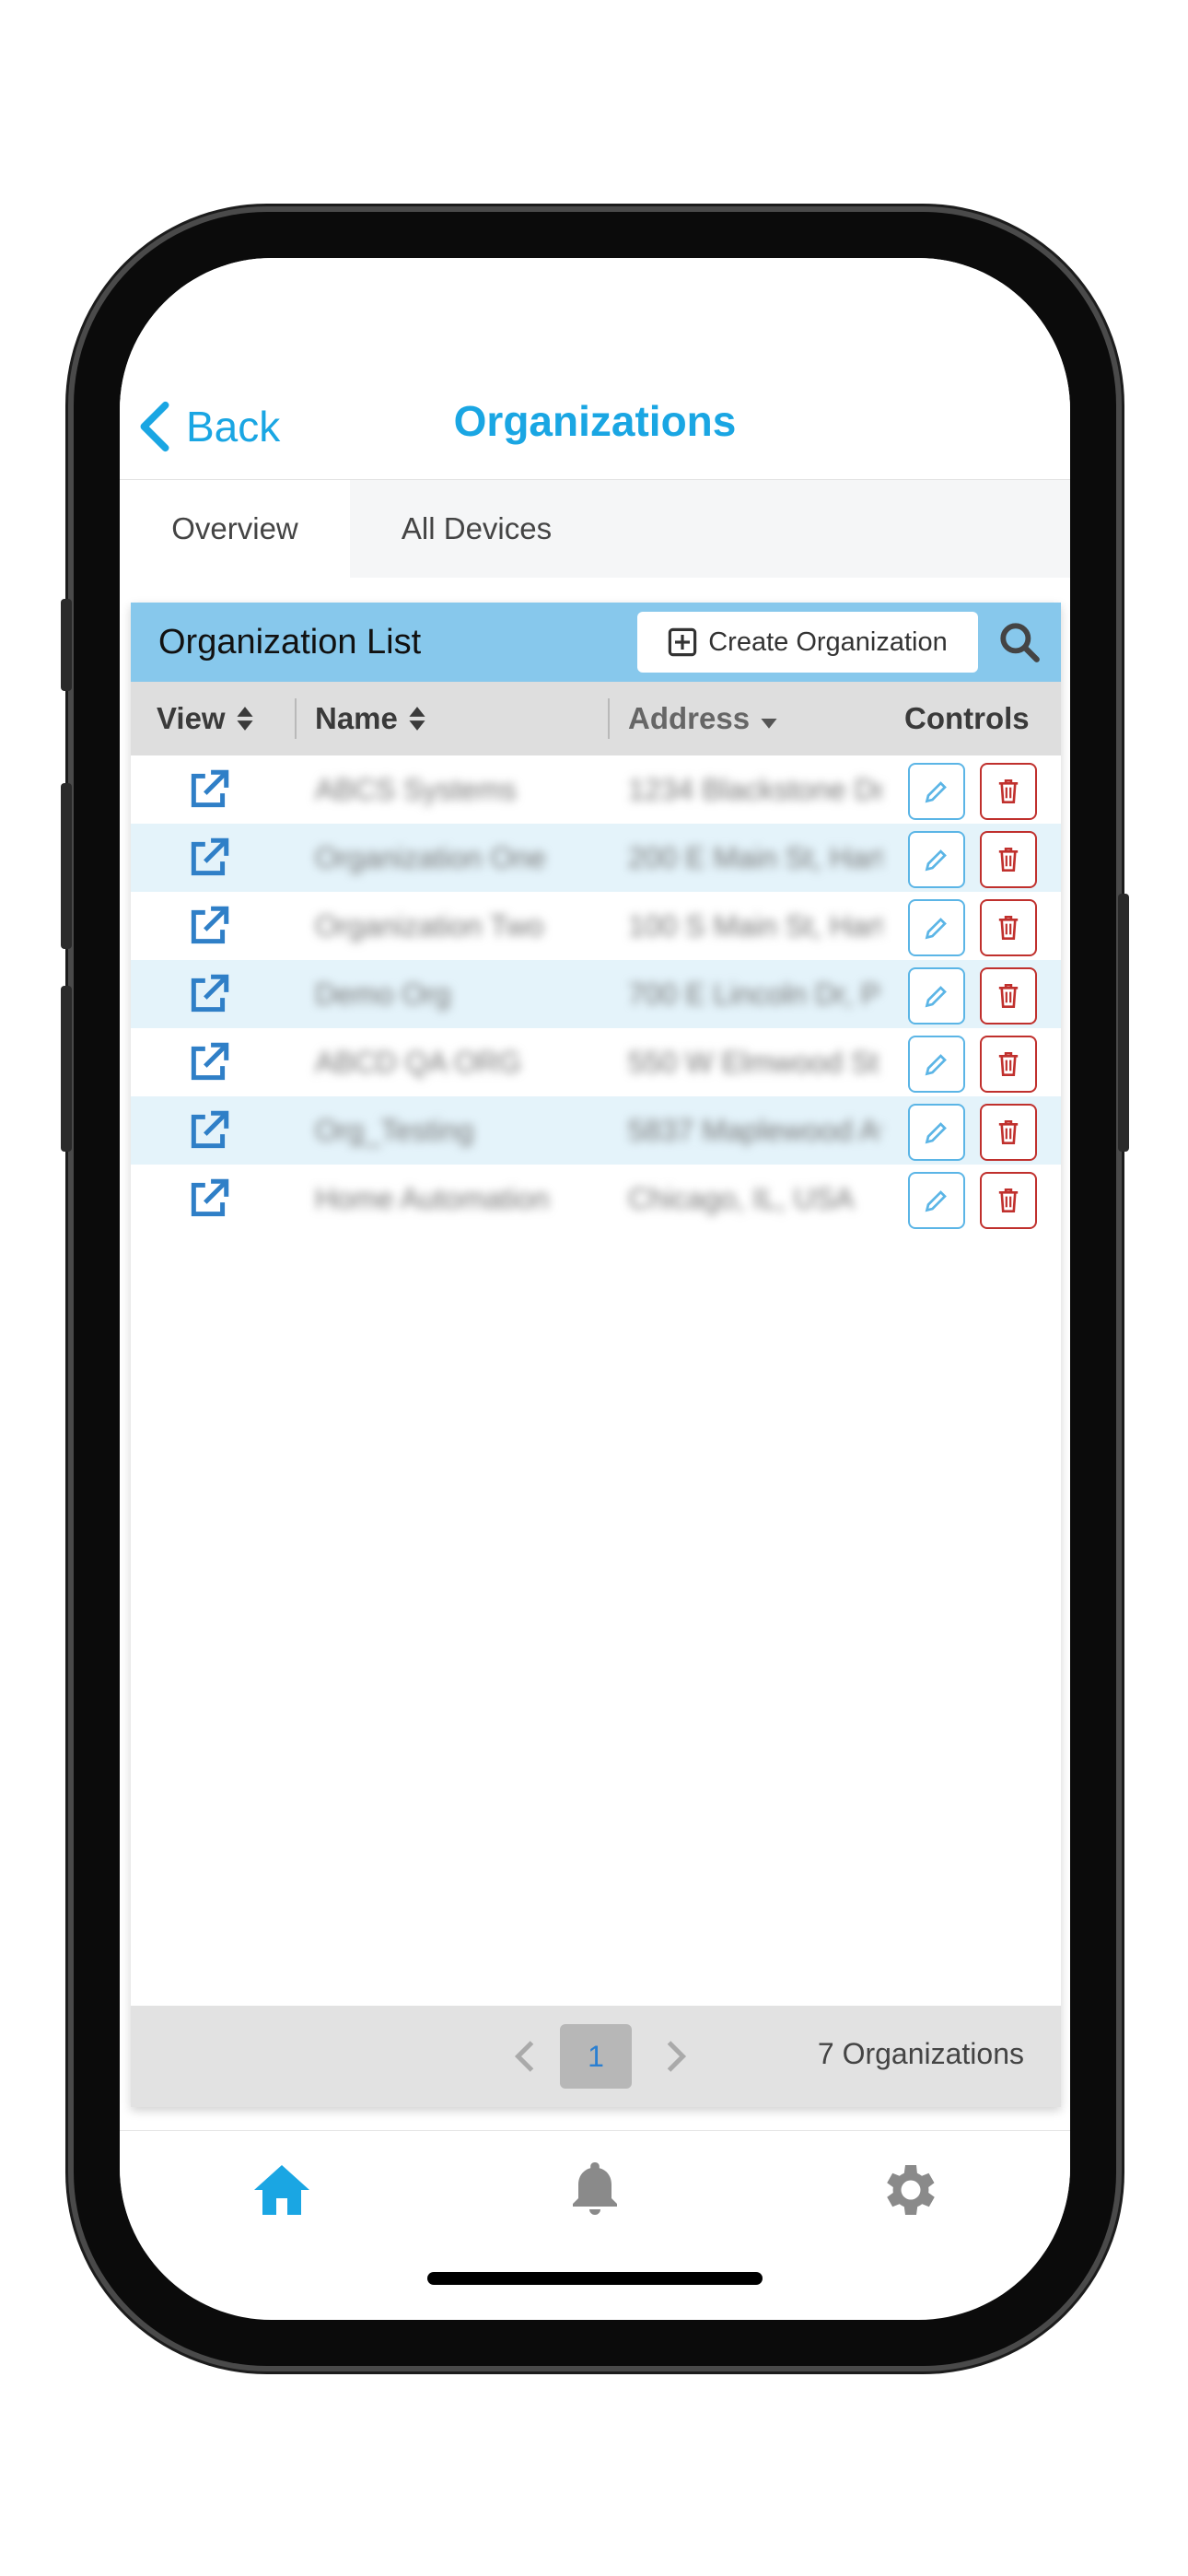  Describe the element at coordinates (430, 857) in the screenshot. I see `organization-name: Organization One` at that location.